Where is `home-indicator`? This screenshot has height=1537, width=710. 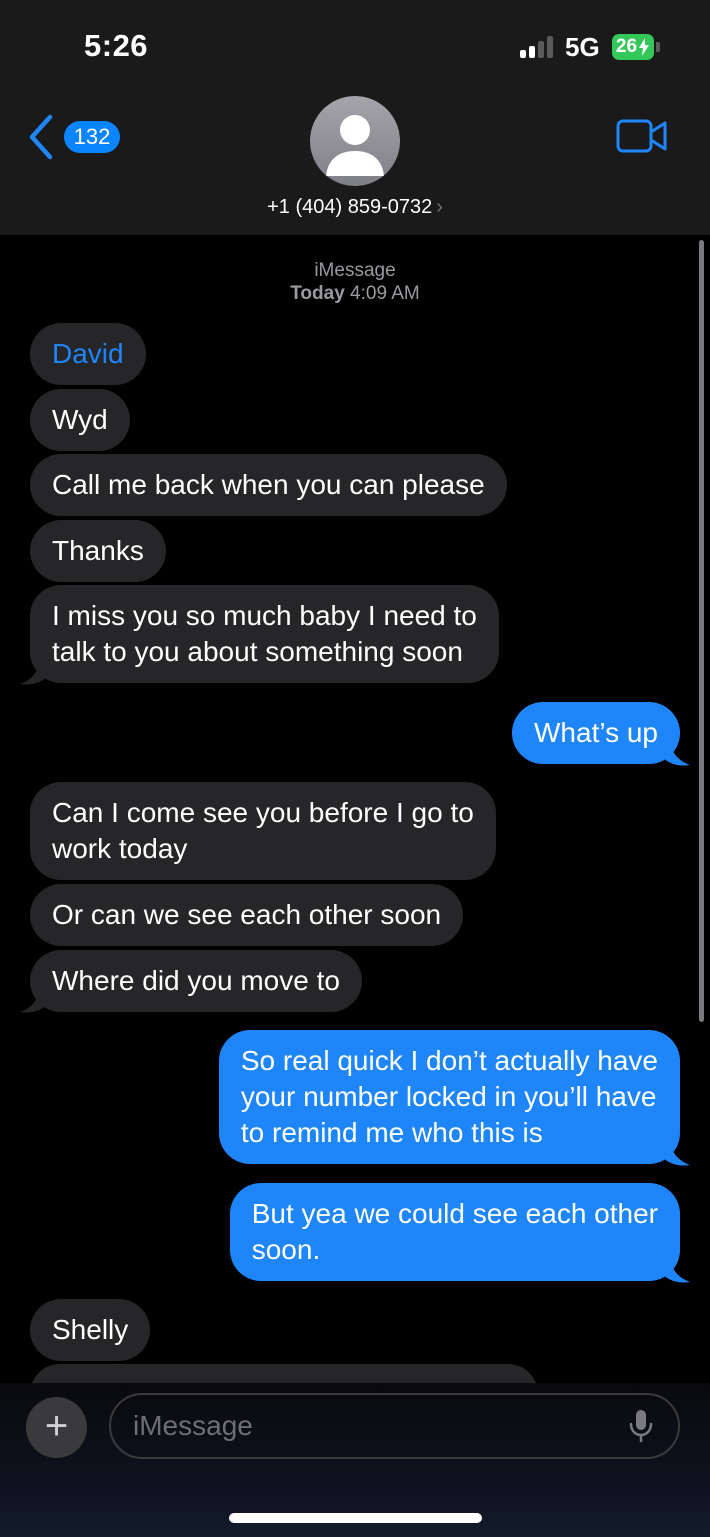 home-indicator is located at coordinates (355, 1518).